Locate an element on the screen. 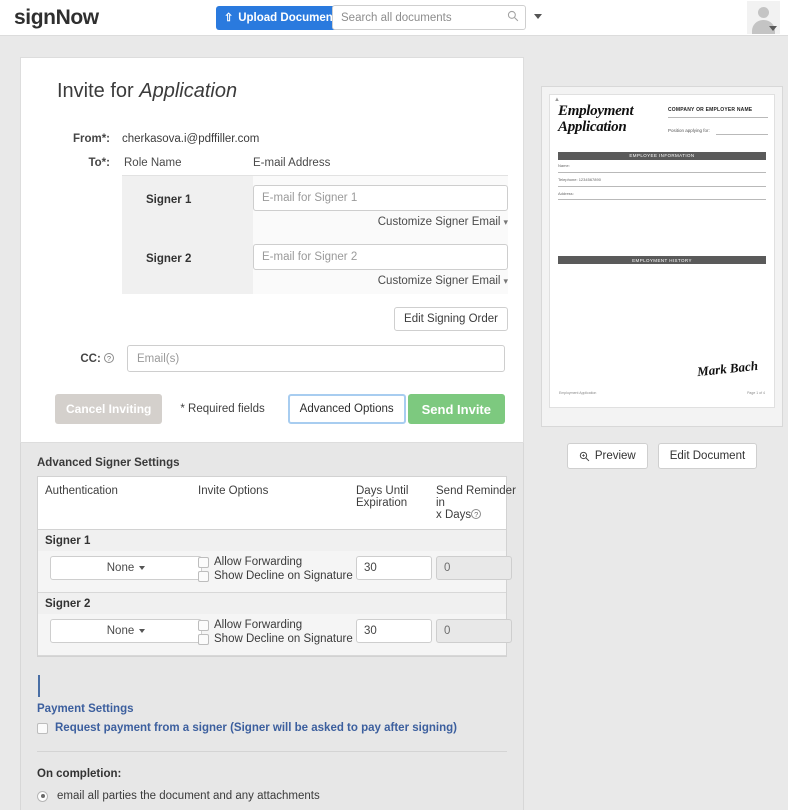 This screenshot has height=810, width=788. signer-1-days-cell is located at coordinates (396, 568).